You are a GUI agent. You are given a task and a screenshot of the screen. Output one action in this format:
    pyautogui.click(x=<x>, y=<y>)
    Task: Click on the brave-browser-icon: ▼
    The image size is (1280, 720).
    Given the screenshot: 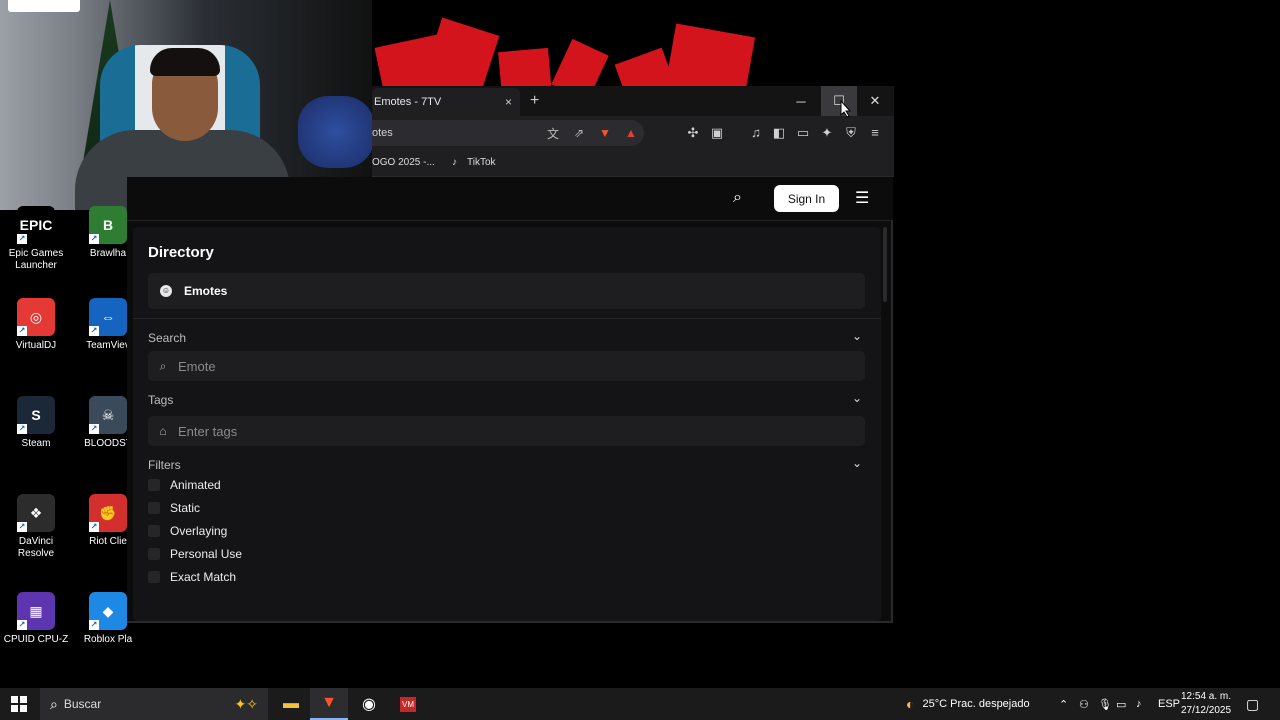 What is the action you would take?
    pyautogui.click(x=329, y=704)
    